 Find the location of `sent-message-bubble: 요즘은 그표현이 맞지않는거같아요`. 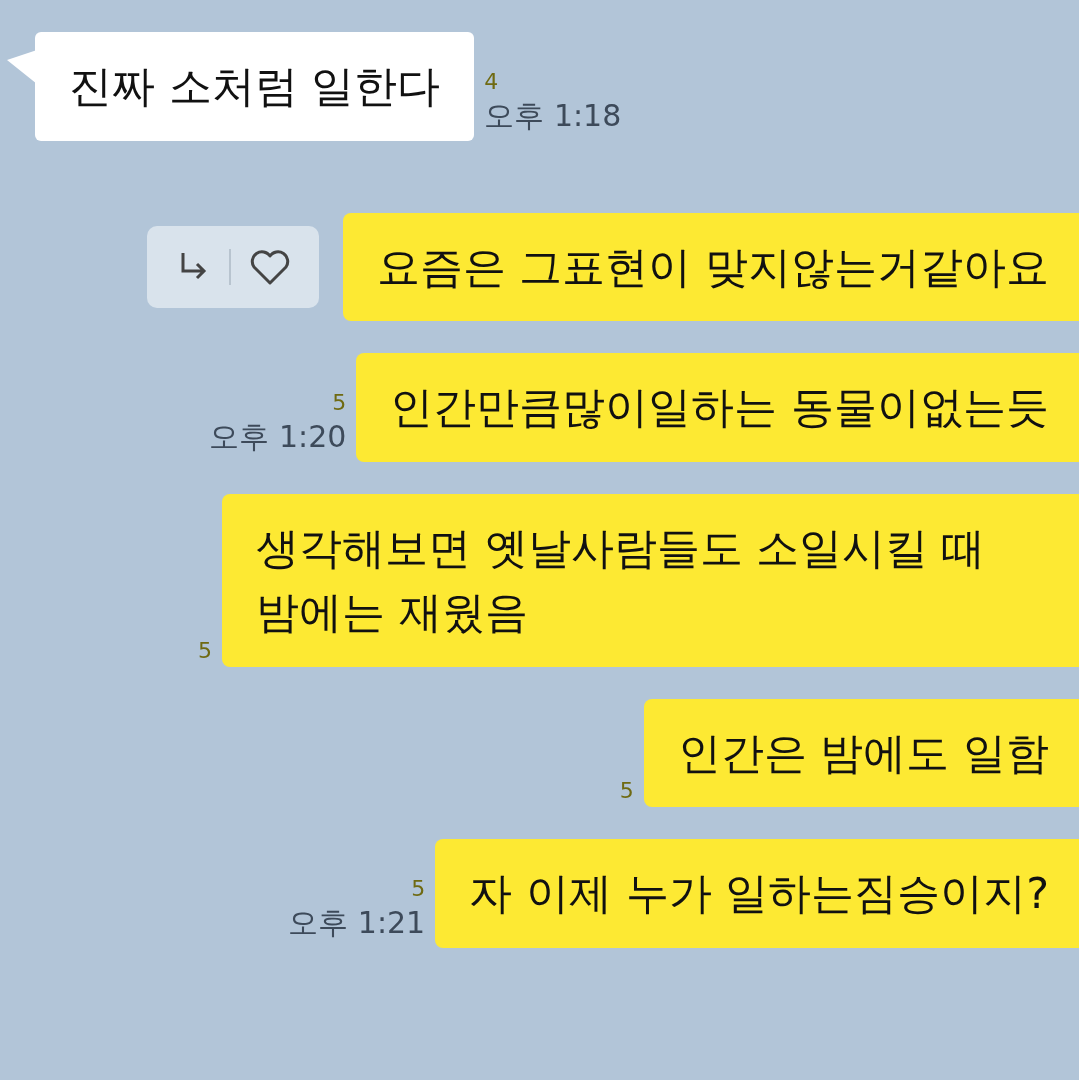

sent-message-bubble: 요즘은 그표현이 맞지않는거같아요 is located at coordinates (710, 266).